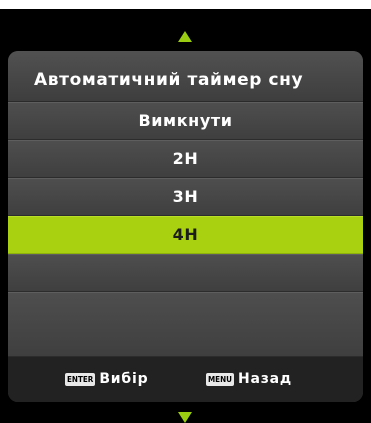 This screenshot has width=371, height=423. I want to click on enter-hint-label: Вибір, so click(124, 379).